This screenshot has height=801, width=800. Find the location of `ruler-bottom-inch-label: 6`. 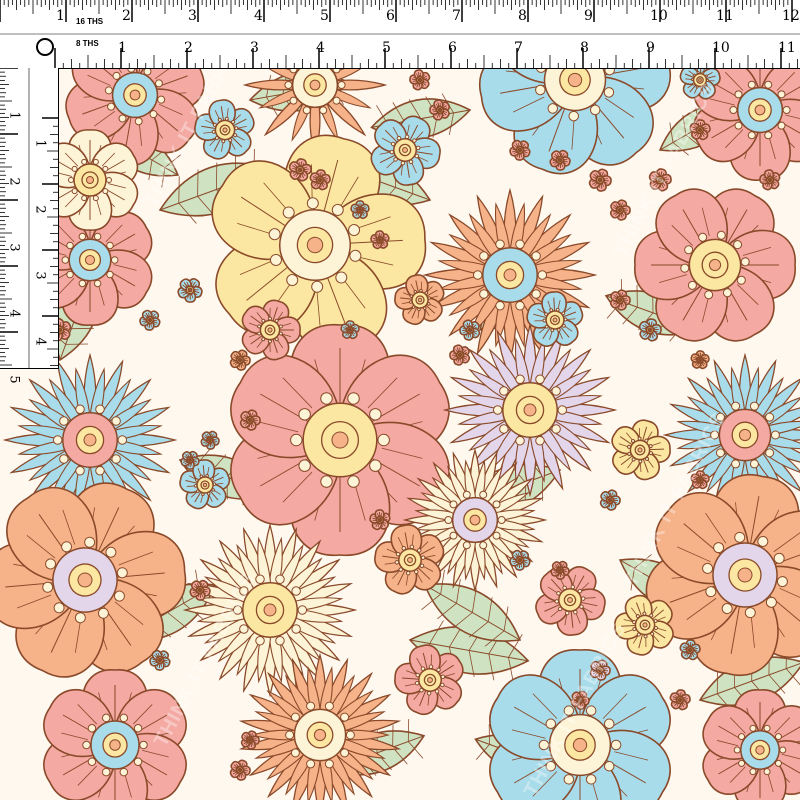

ruler-bottom-inch-label: 6 is located at coordinates (452, 48).